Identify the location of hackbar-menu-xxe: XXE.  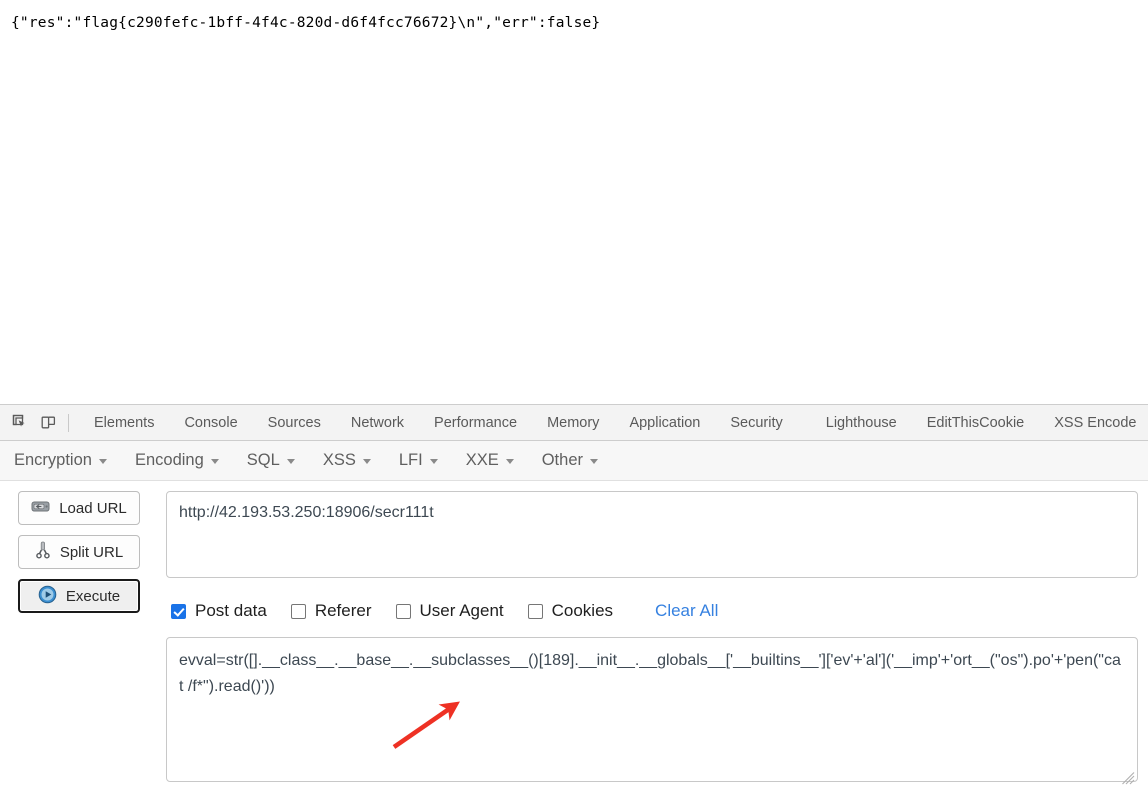
(490, 460).